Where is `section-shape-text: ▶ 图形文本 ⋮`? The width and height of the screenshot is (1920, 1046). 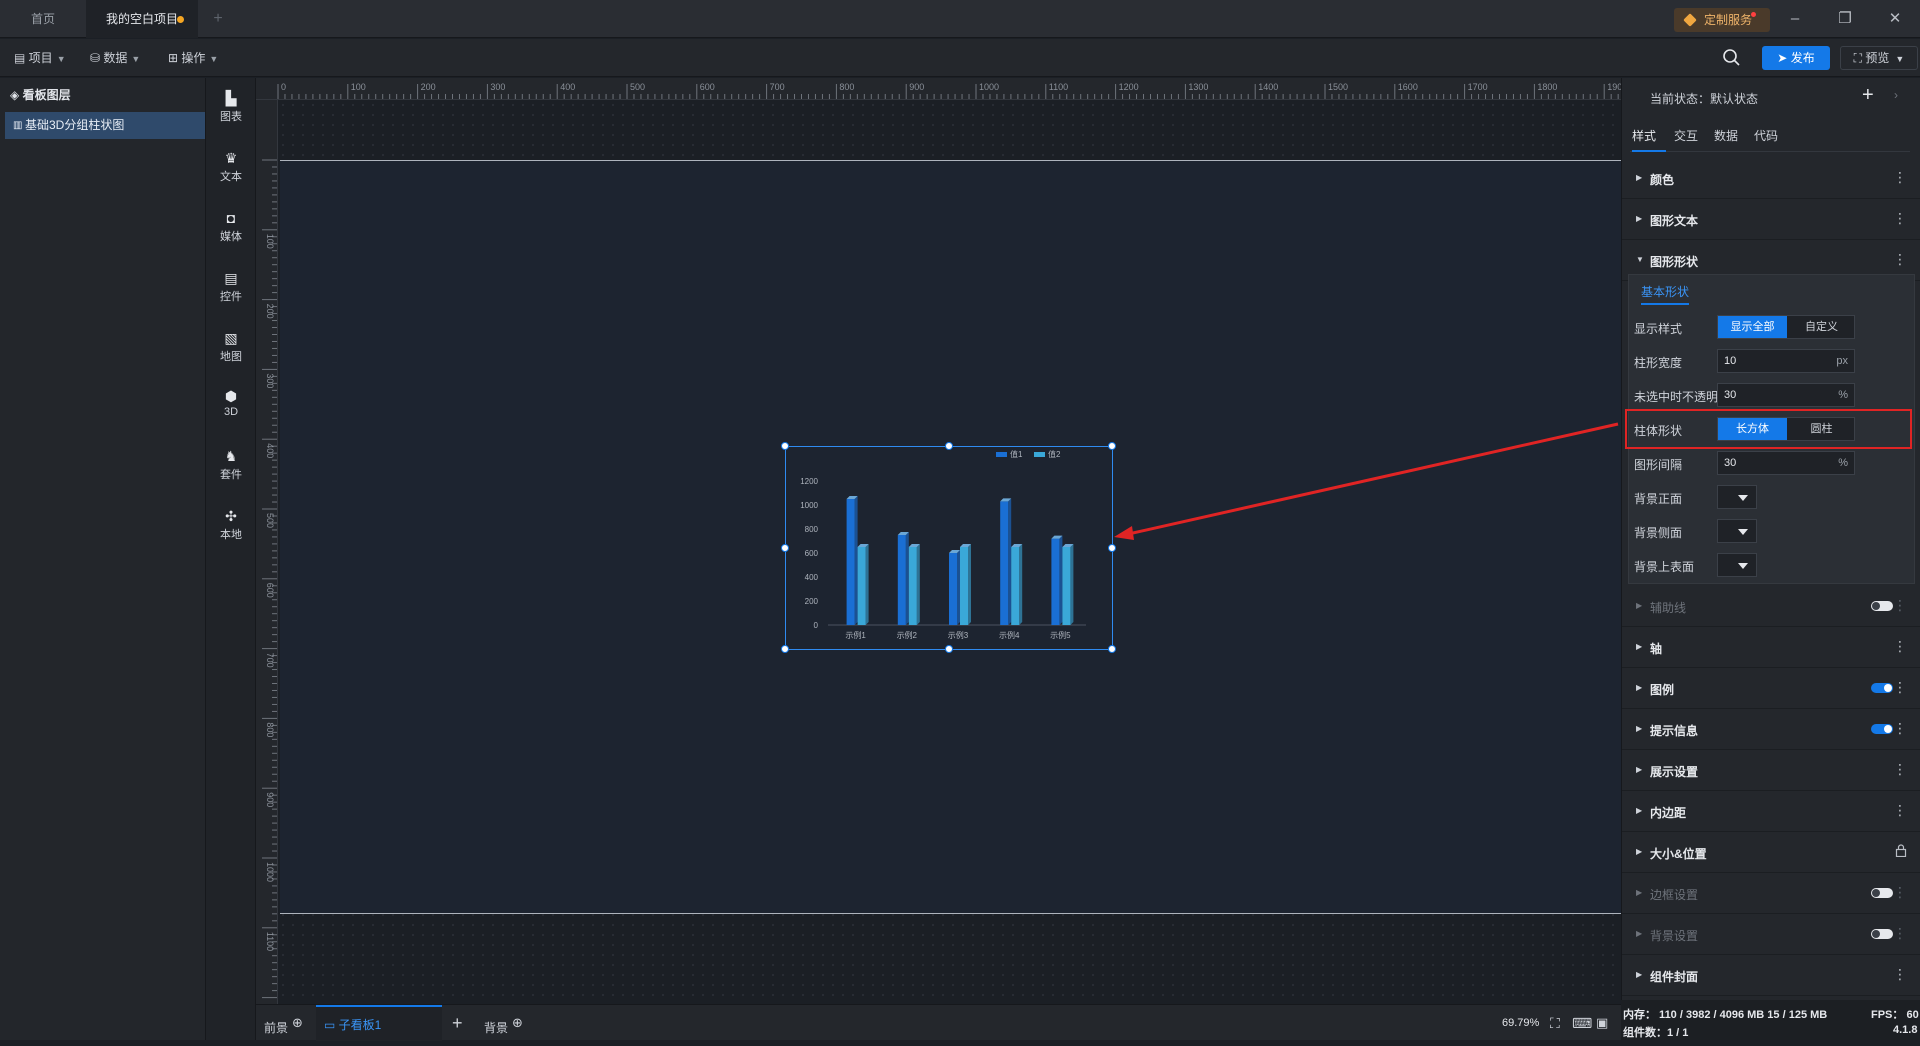 section-shape-text: ▶ 图形文本 ⋮ is located at coordinates (1771, 219).